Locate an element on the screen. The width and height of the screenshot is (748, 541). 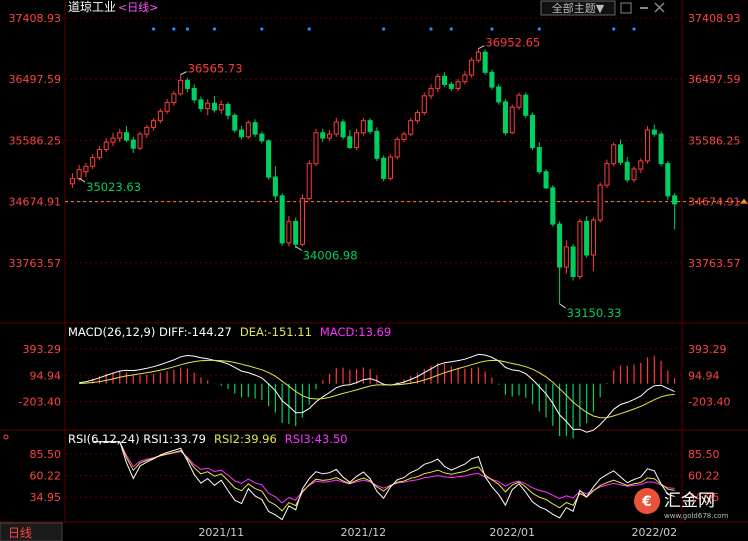
macd-y-tick-right: 94.94 is located at coordinates (704, 375).